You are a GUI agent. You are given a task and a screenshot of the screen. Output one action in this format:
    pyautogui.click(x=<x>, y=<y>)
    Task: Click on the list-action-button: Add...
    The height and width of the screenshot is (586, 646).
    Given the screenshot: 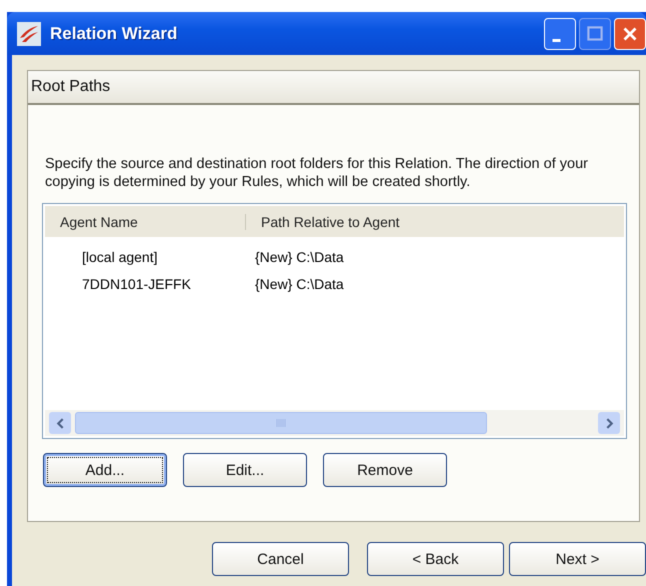 What is the action you would take?
    pyautogui.click(x=105, y=470)
    